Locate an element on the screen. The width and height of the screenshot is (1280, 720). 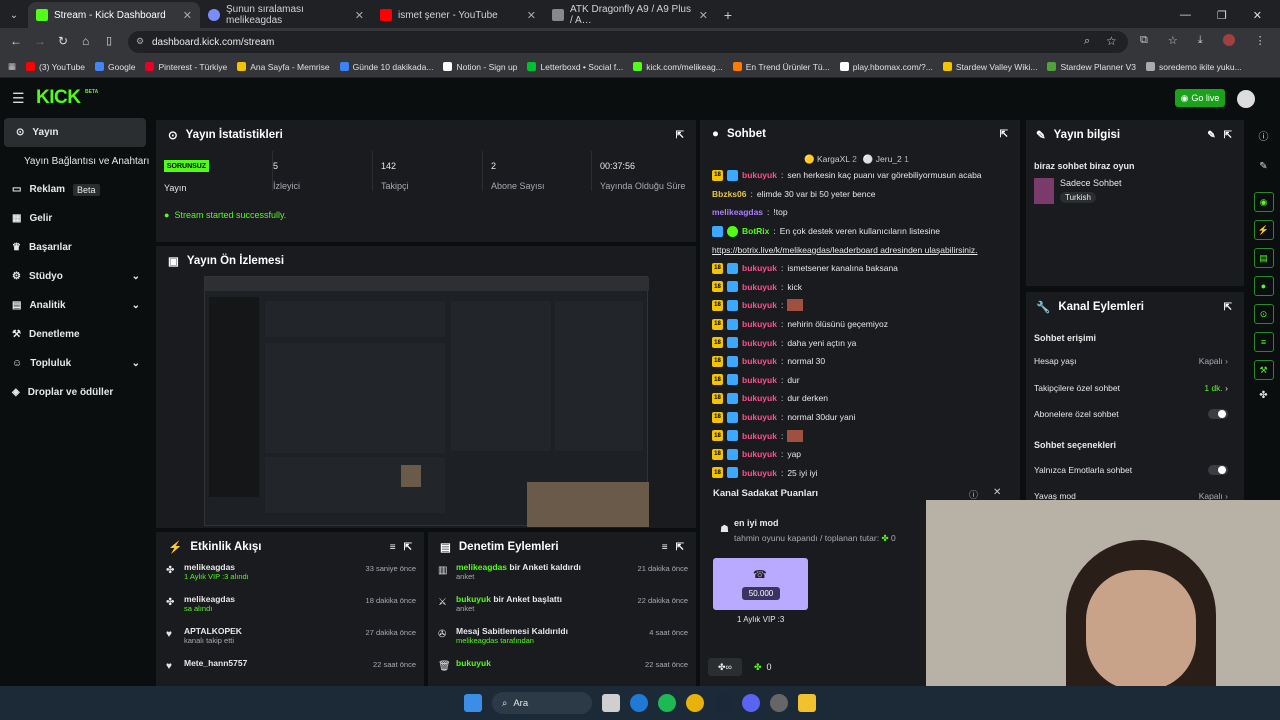
reward-card: ☎ 50.000 is located at coordinates (760, 584).